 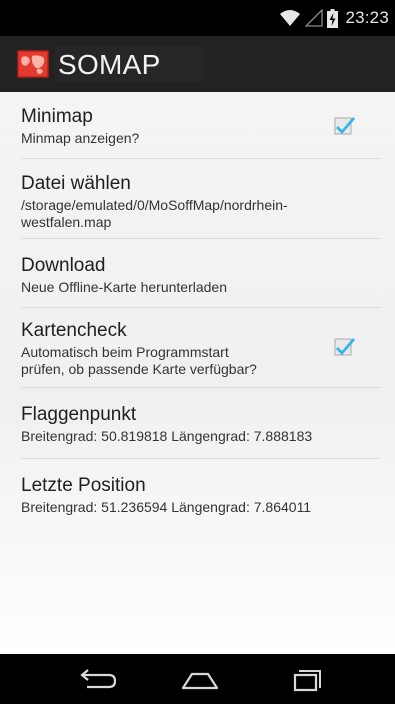 What do you see at coordinates (345, 346) in the screenshot?
I see `kartencheck-checkbox` at bounding box center [345, 346].